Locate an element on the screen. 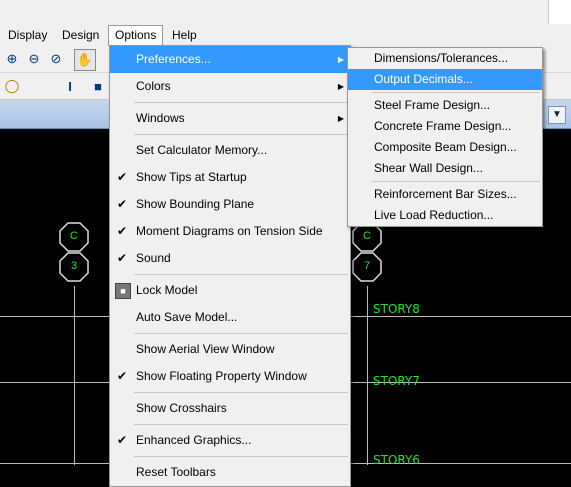  zoom-out-icon: ⊖ is located at coordinates (34, 59).